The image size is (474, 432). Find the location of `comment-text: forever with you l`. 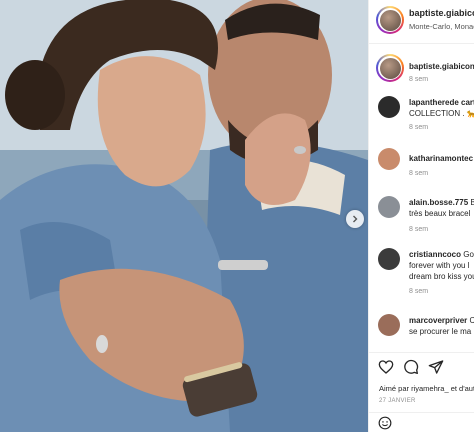

comment-text: forever with you l is located at coordinates (439, 265).